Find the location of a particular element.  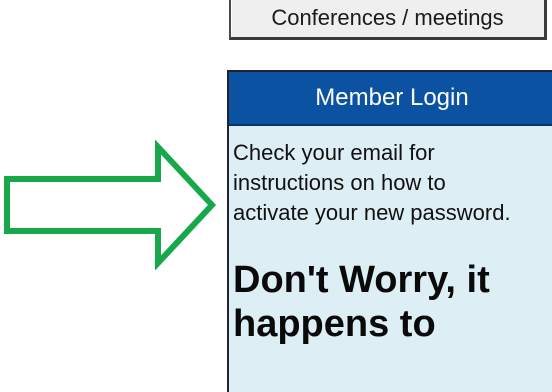

arrow-shape is located at coordinates (110, 205).